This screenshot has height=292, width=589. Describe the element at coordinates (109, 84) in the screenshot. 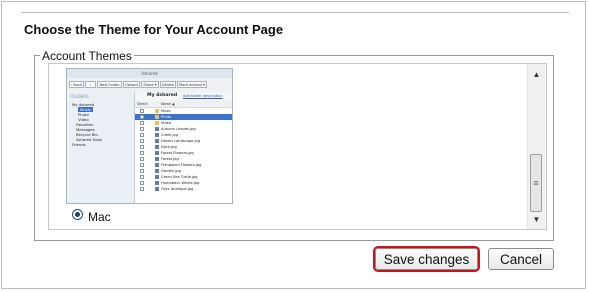

I see `preview-toolbar-button: New Folder` at that location.